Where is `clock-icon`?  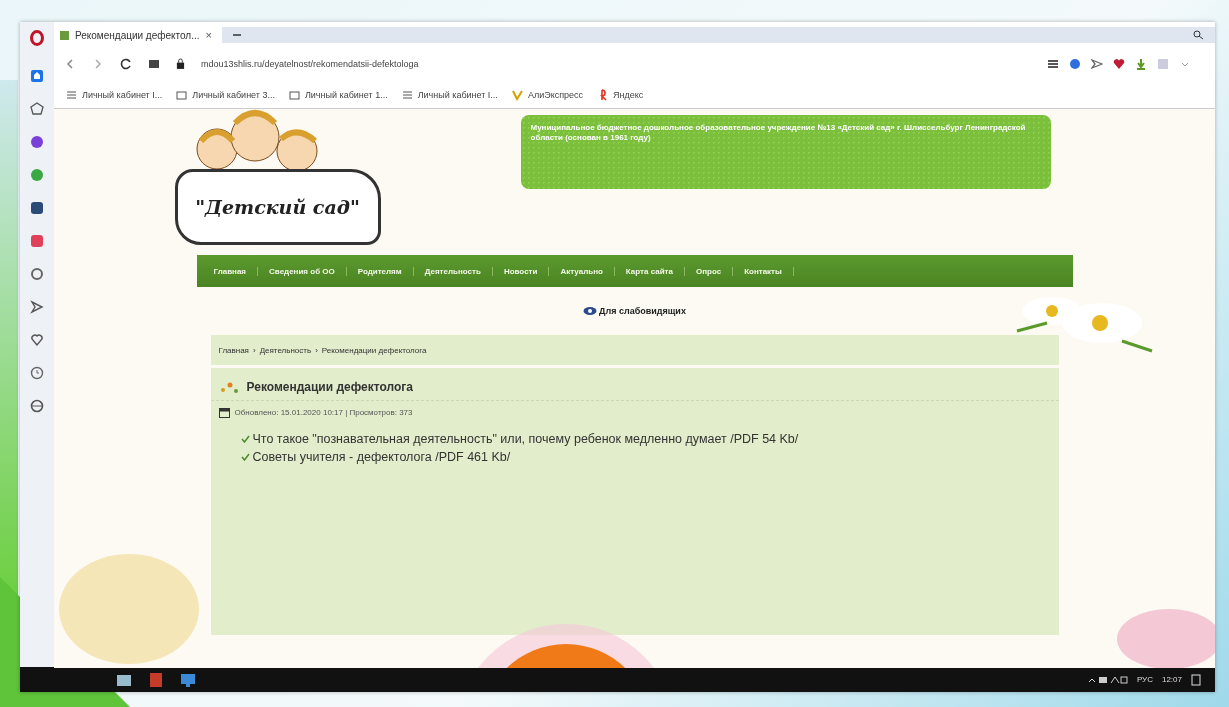 clock-icon is located at coordinates (37, 373).